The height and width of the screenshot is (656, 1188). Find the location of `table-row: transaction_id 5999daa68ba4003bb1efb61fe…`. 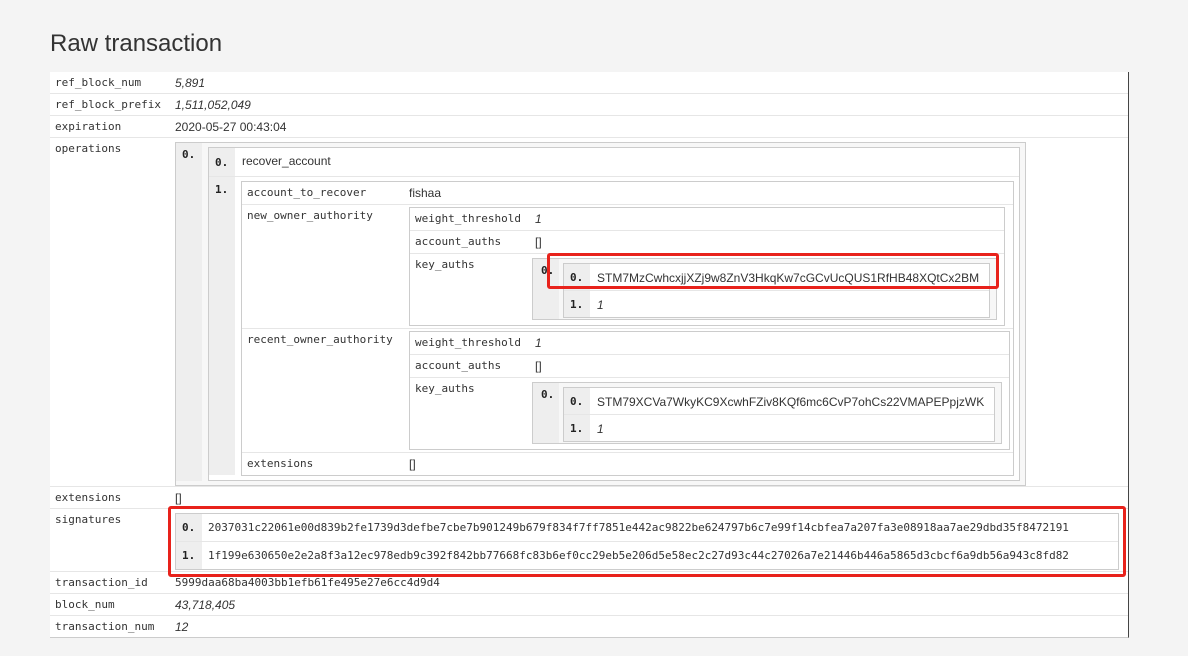

table-row: transaction_id 5999daa68ba4003bb1efb61fe… is located at coordinates (589, 582).